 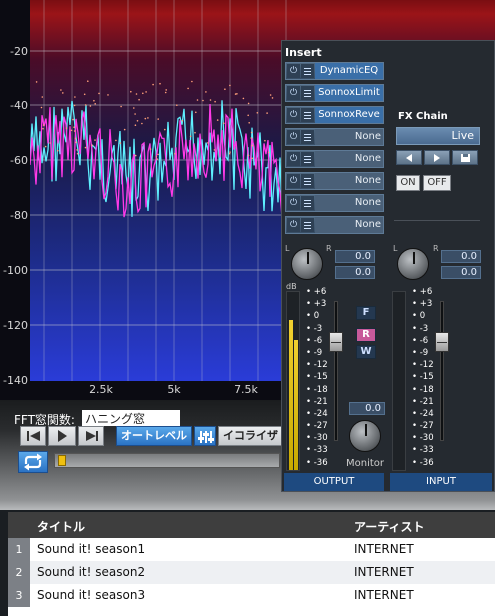 What do you see at coordinates (251, 549) in the screenshot?
I see `table-row: 1 Sound it! season1 INTERNET` at bounding box center [251, 549].